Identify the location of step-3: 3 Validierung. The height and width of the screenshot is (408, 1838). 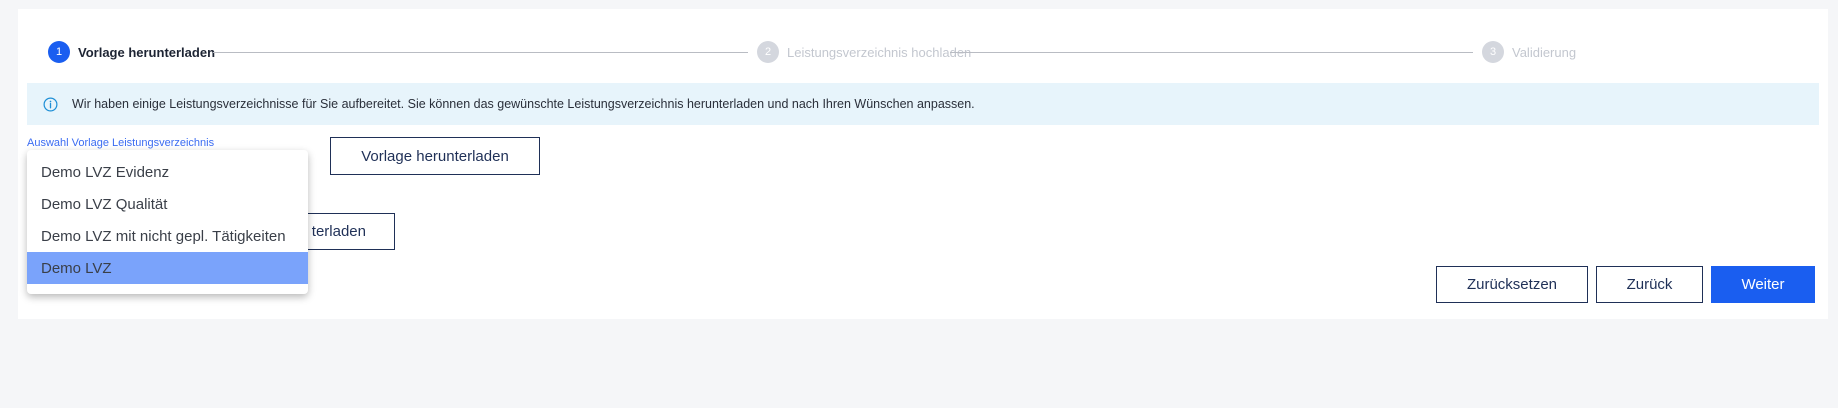
(1529, 52).